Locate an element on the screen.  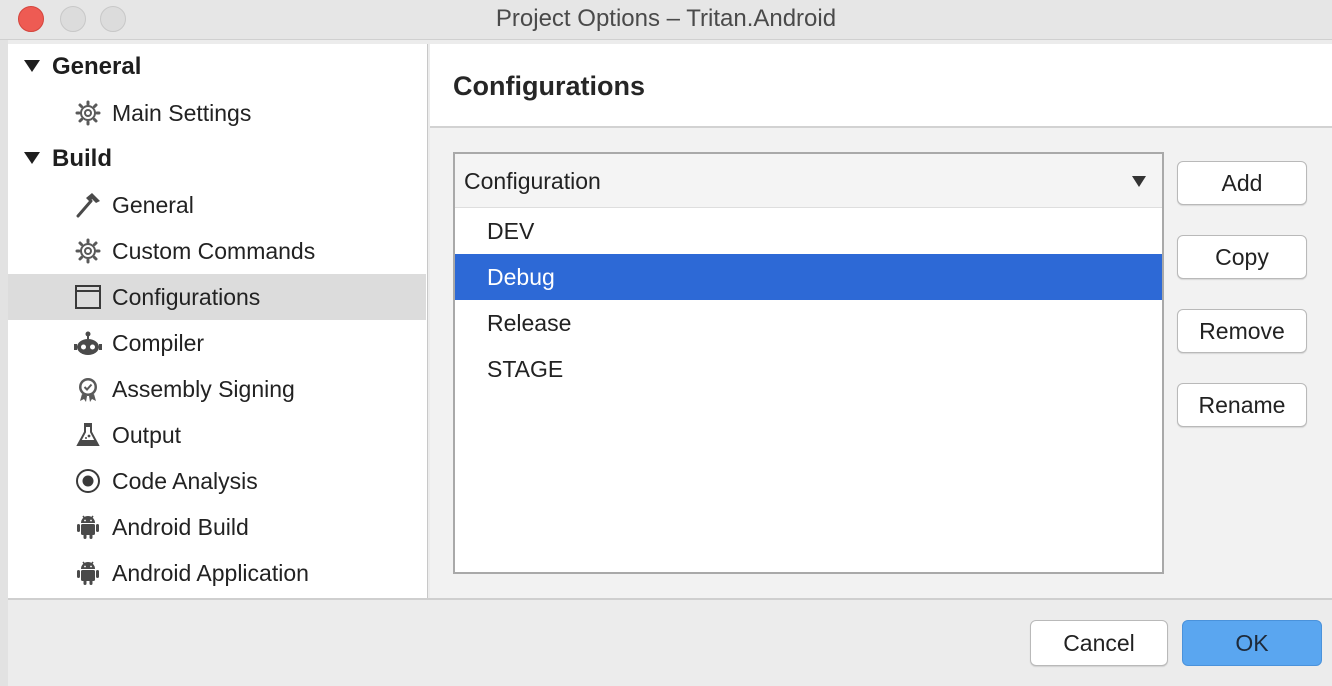
list-item-label: Debug is located at coordinates (521, 277).